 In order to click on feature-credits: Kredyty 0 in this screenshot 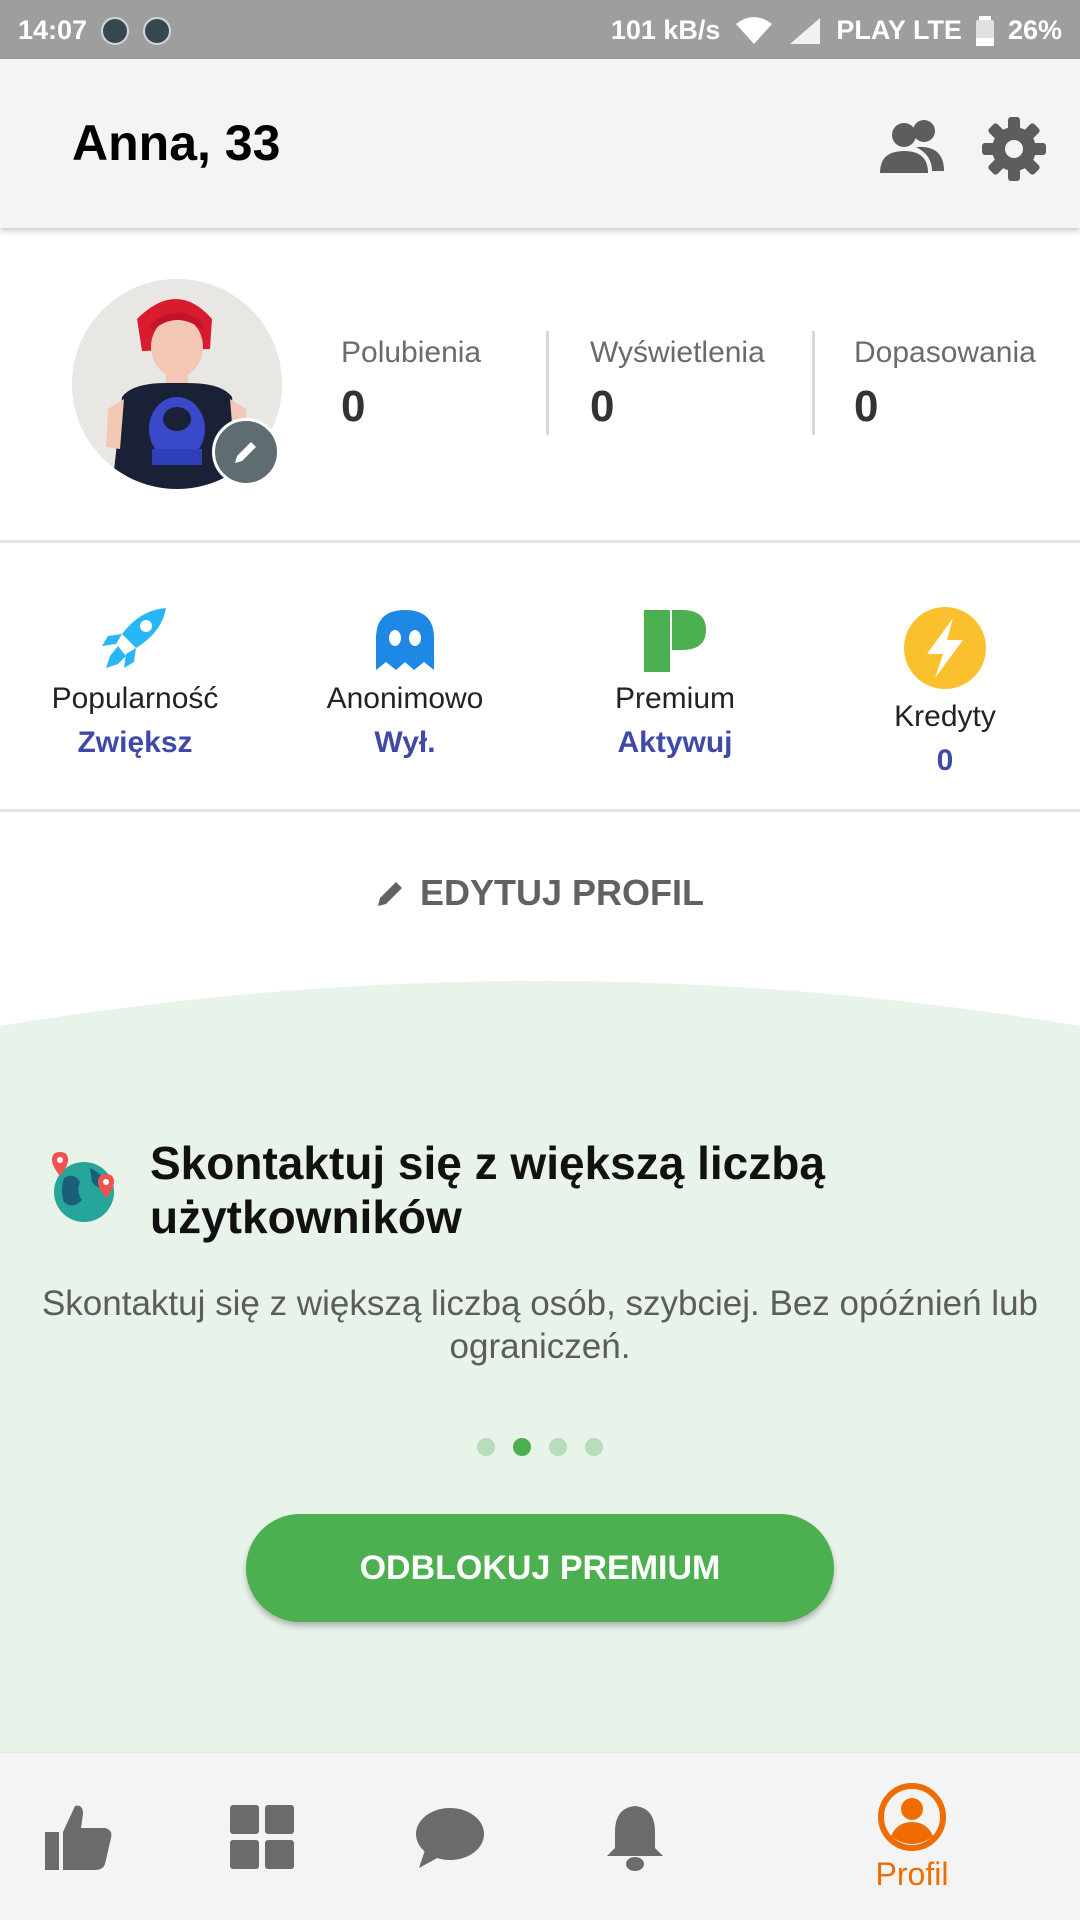, I will do `click(945, 692)`.